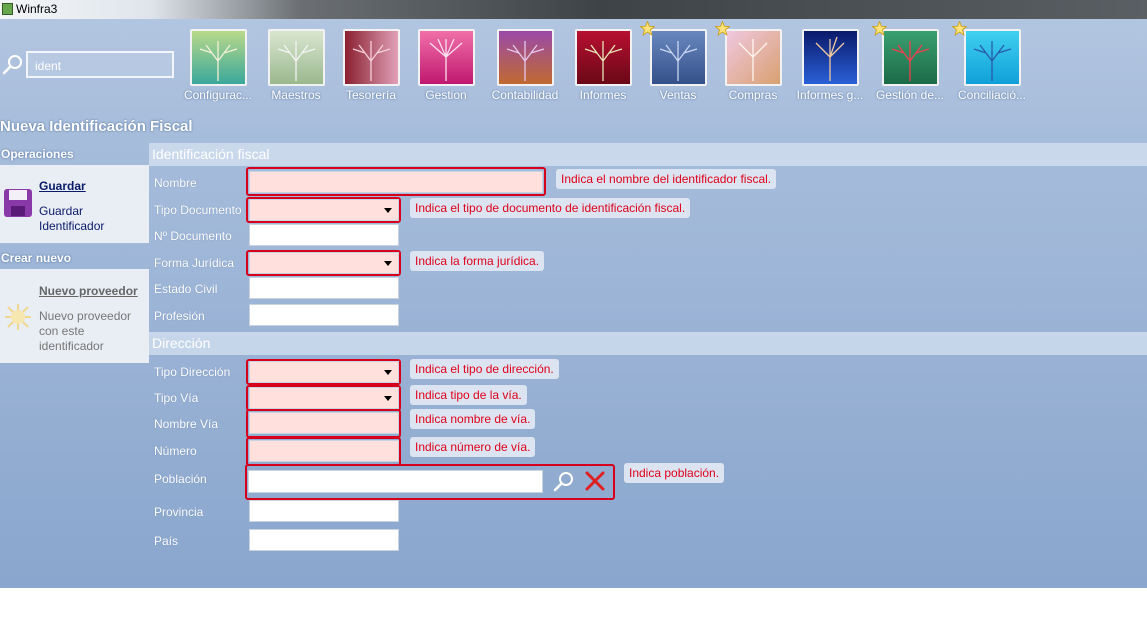  I want to click on module-maestros: Maestros, so click(296, 65).